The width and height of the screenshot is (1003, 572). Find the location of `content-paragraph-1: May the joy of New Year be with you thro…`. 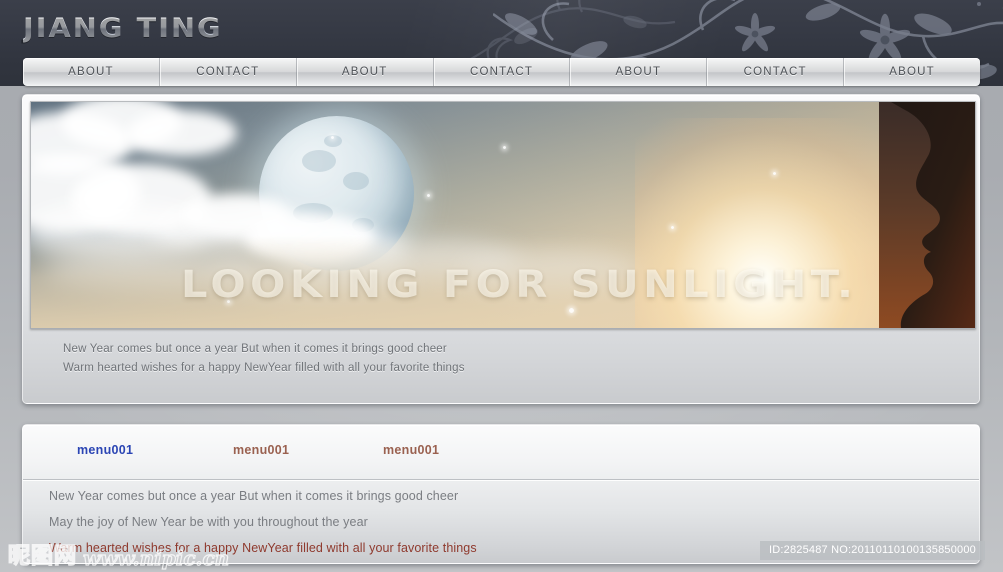

content-paragraph-1: May the joy of New Year be with you thro… is located at coordinates (208, 522).